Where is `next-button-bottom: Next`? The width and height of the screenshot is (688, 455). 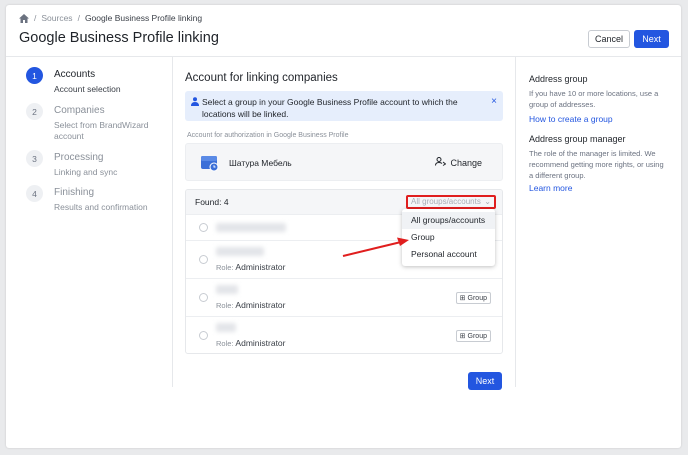 next-button-bottom: Next is located at coordinates (485, 381).